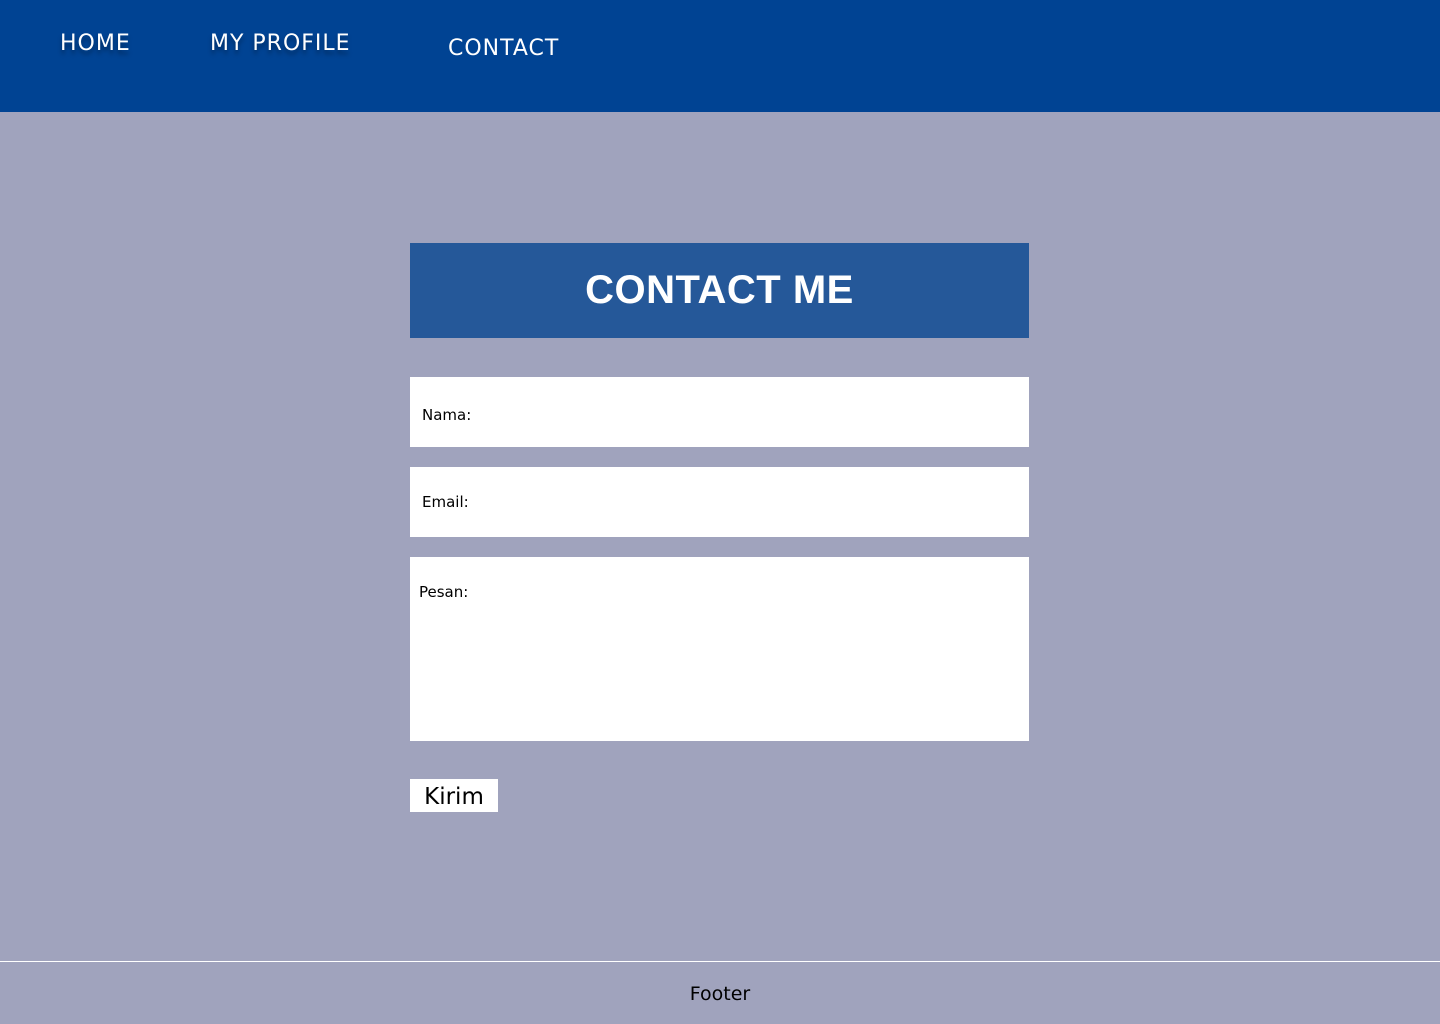 The width and height of the screenshot is (1440, 1024). Describe the element at coordinates (719, 412) in the screenshot. I see `name-field: Nama:` at that location.